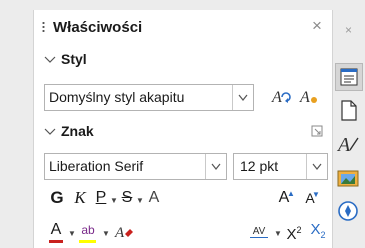 The image size is (365, 248). I want to click on section-styl-title: Styl, so click(74, 59).